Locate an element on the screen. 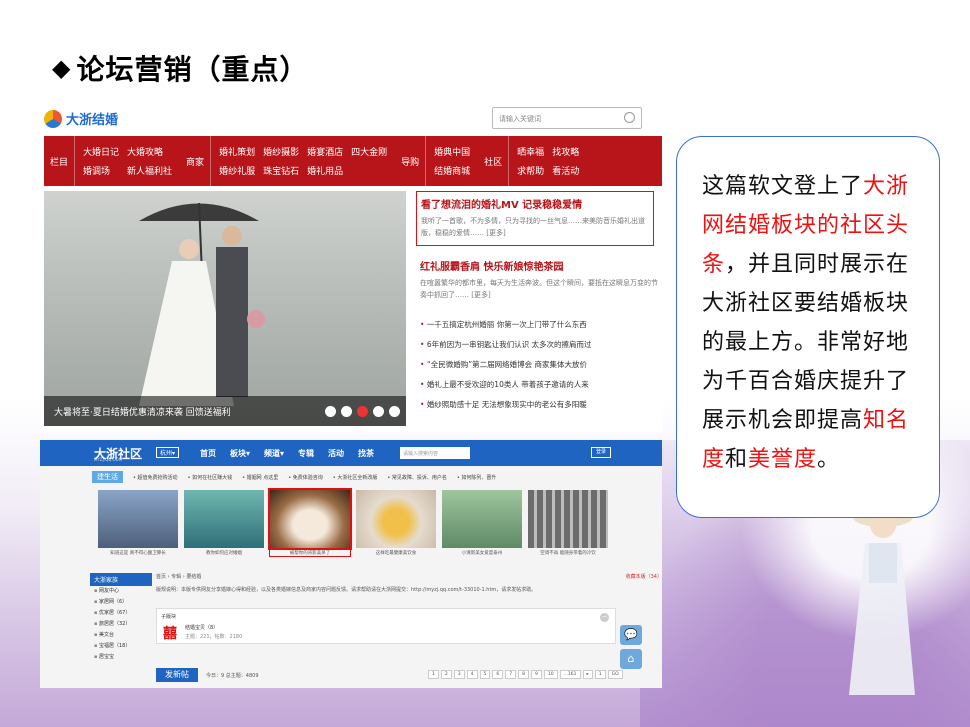  thumbnail-card: 知道这是 真不得心酸卫算长 is located at coordinates (138, 523).